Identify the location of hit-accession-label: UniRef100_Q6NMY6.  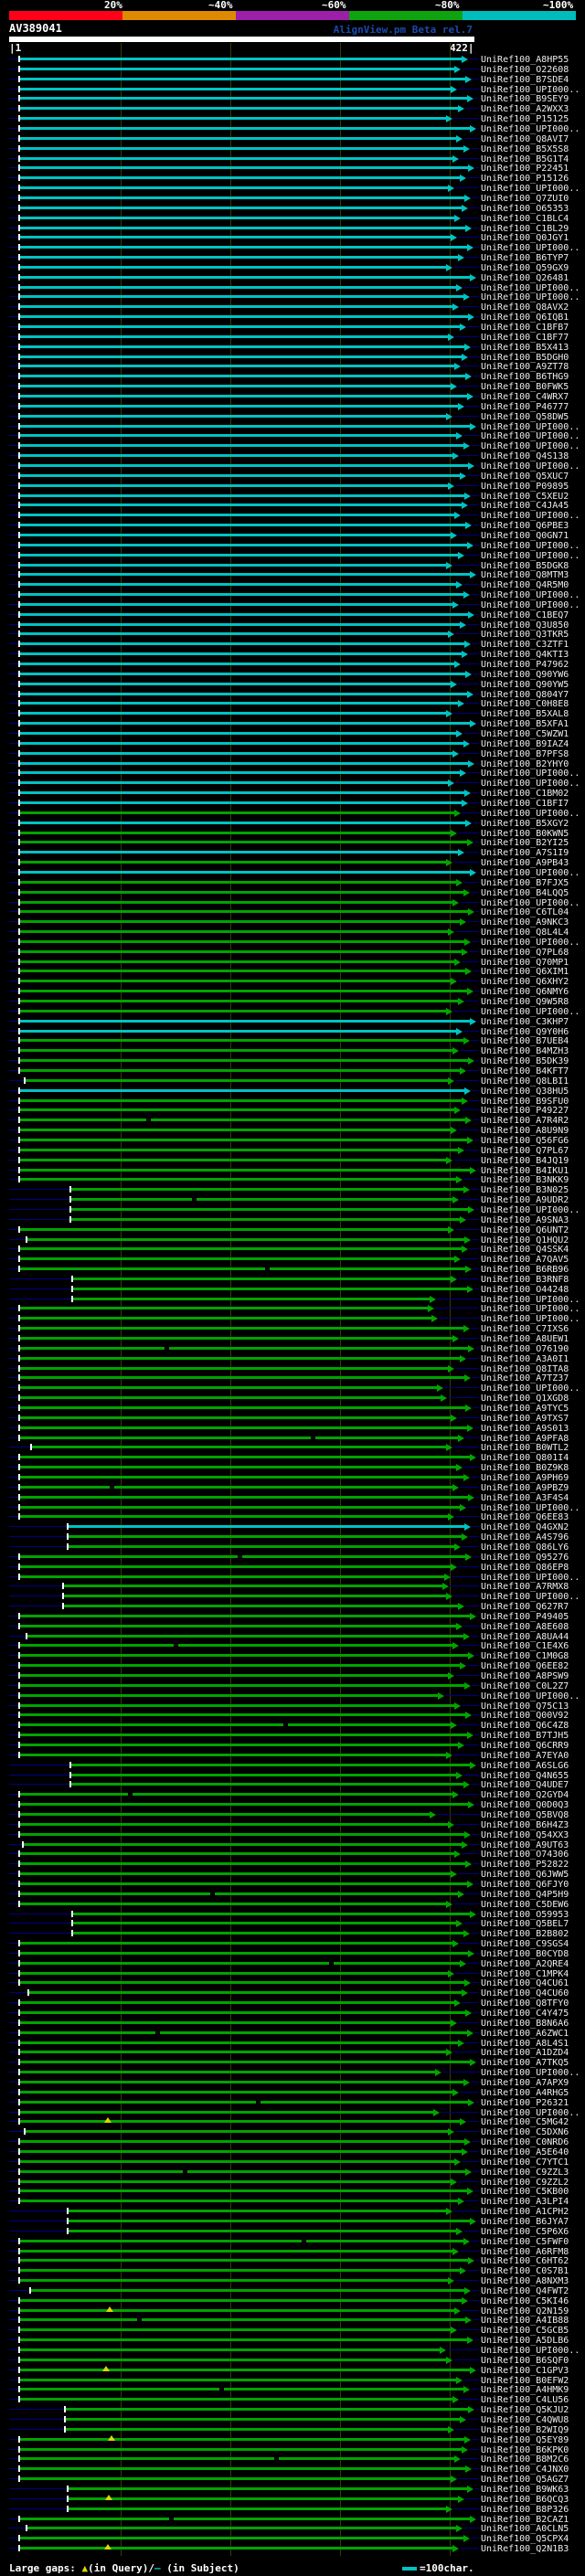
(525, 992).